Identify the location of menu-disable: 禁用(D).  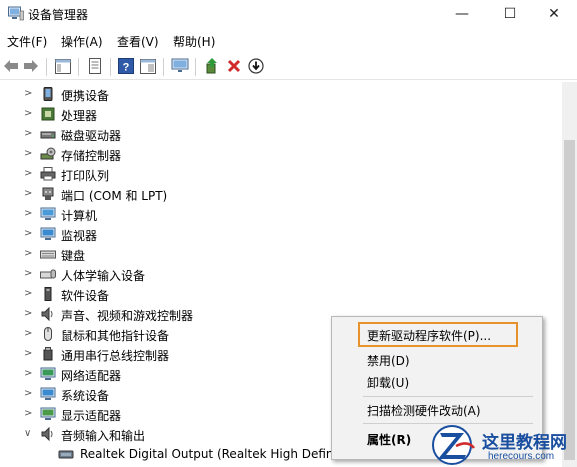
(388, 360).